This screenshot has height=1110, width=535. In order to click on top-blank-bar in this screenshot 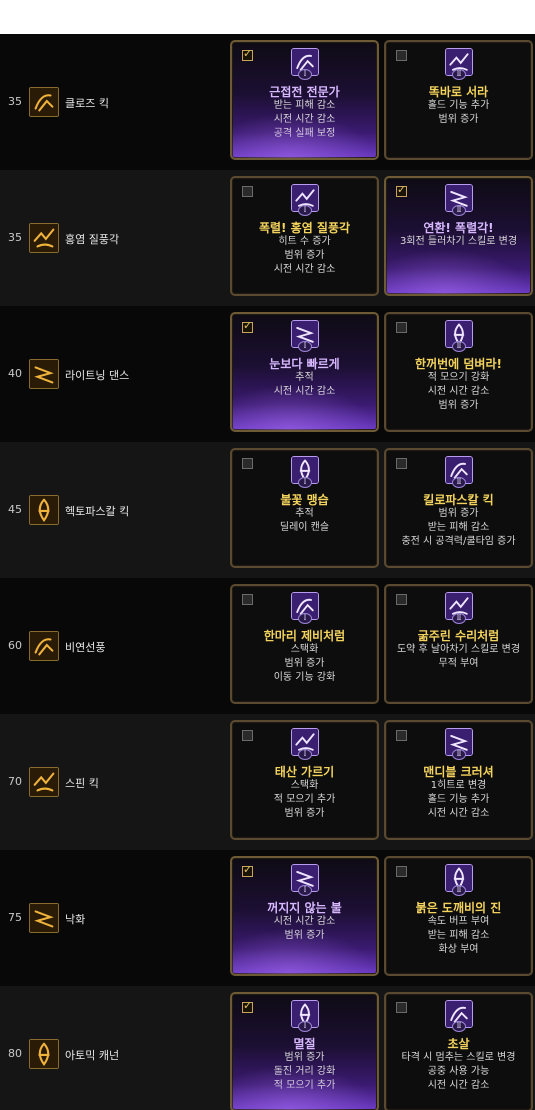, I will do `click(267, 17)`.